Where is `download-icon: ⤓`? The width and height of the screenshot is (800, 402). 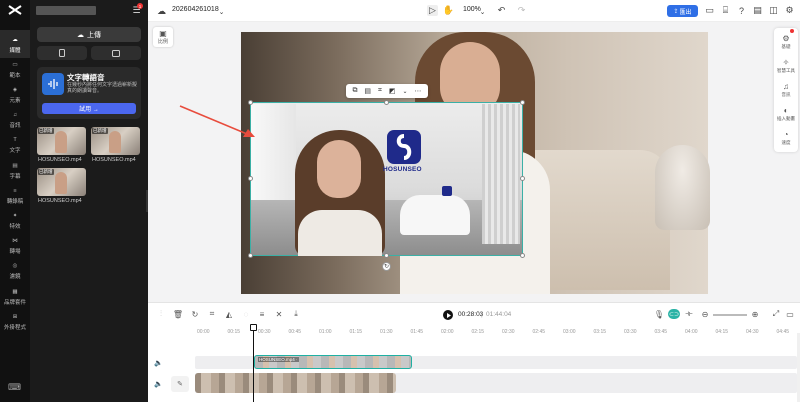 download-icon: ⤓ is located at coordinates (296, 314).